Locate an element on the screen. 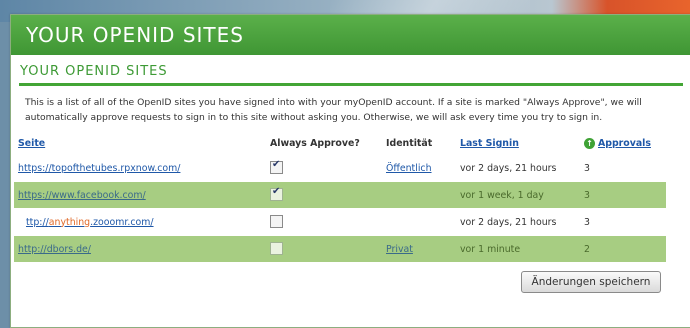 The height and width of the screenshot is (328, 690). section-divider is located at coordinates (351, 84).